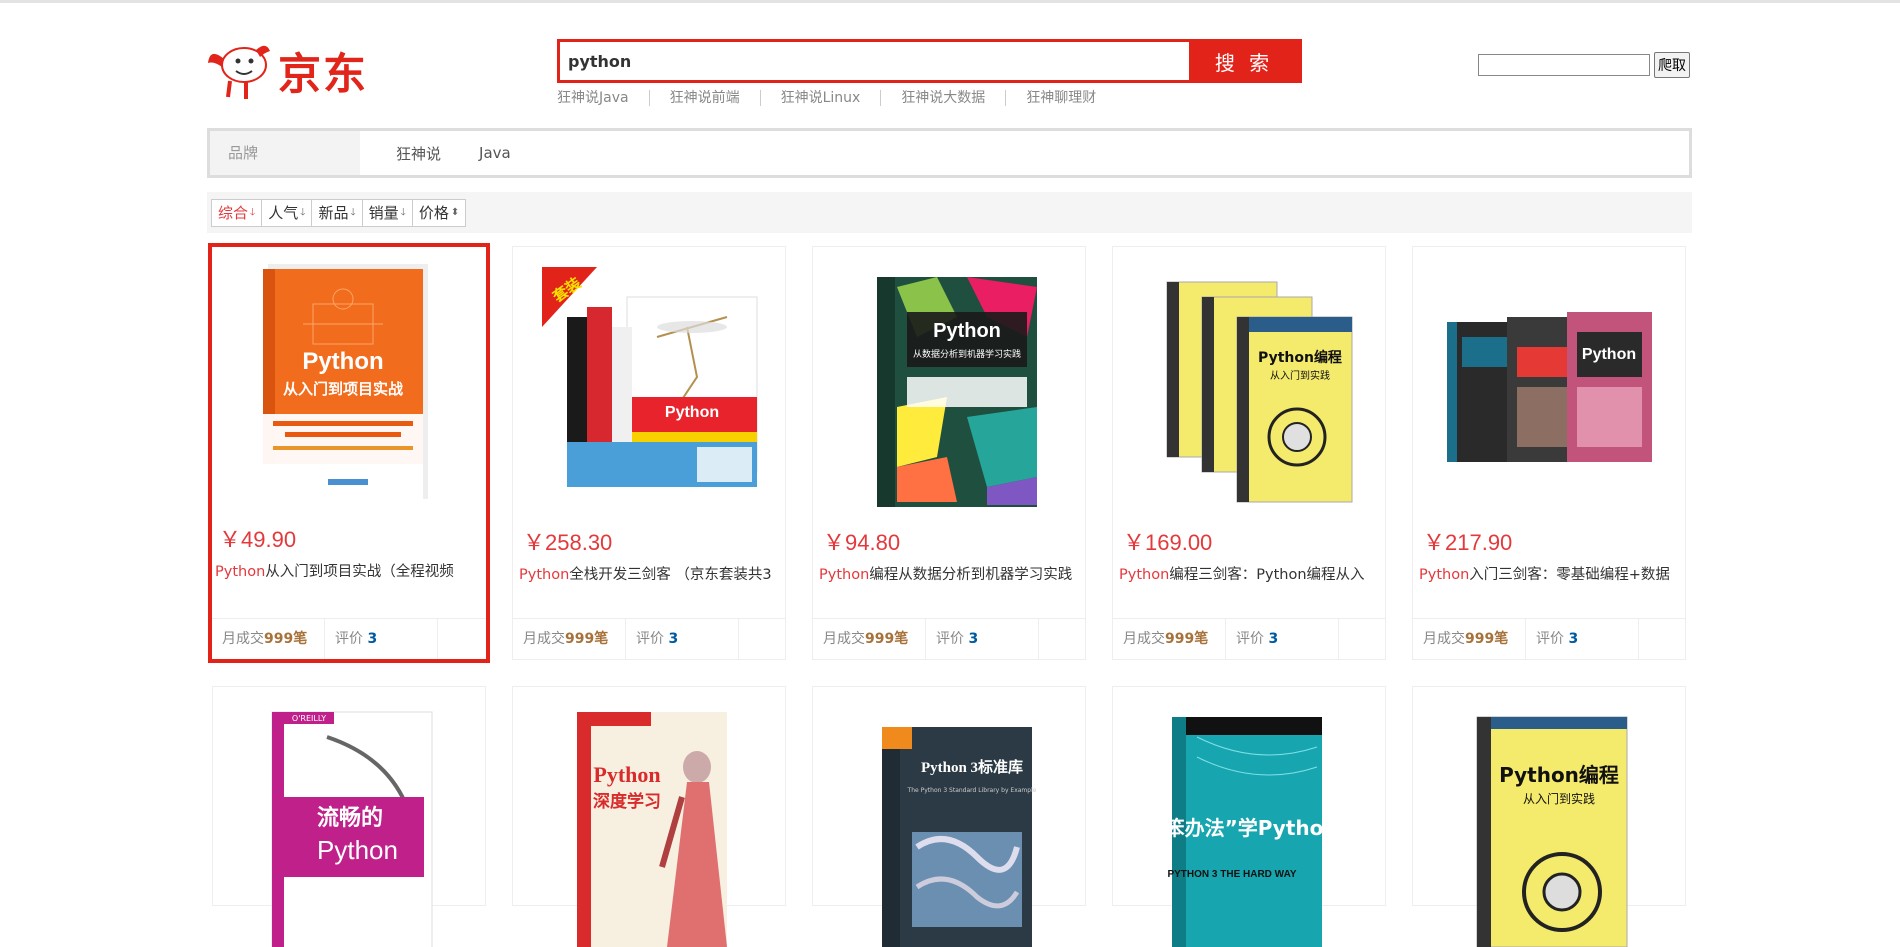  Describe the element at coordinates (1549, 387) in the screenshot. I see `book-cover-image: Python` at that location.